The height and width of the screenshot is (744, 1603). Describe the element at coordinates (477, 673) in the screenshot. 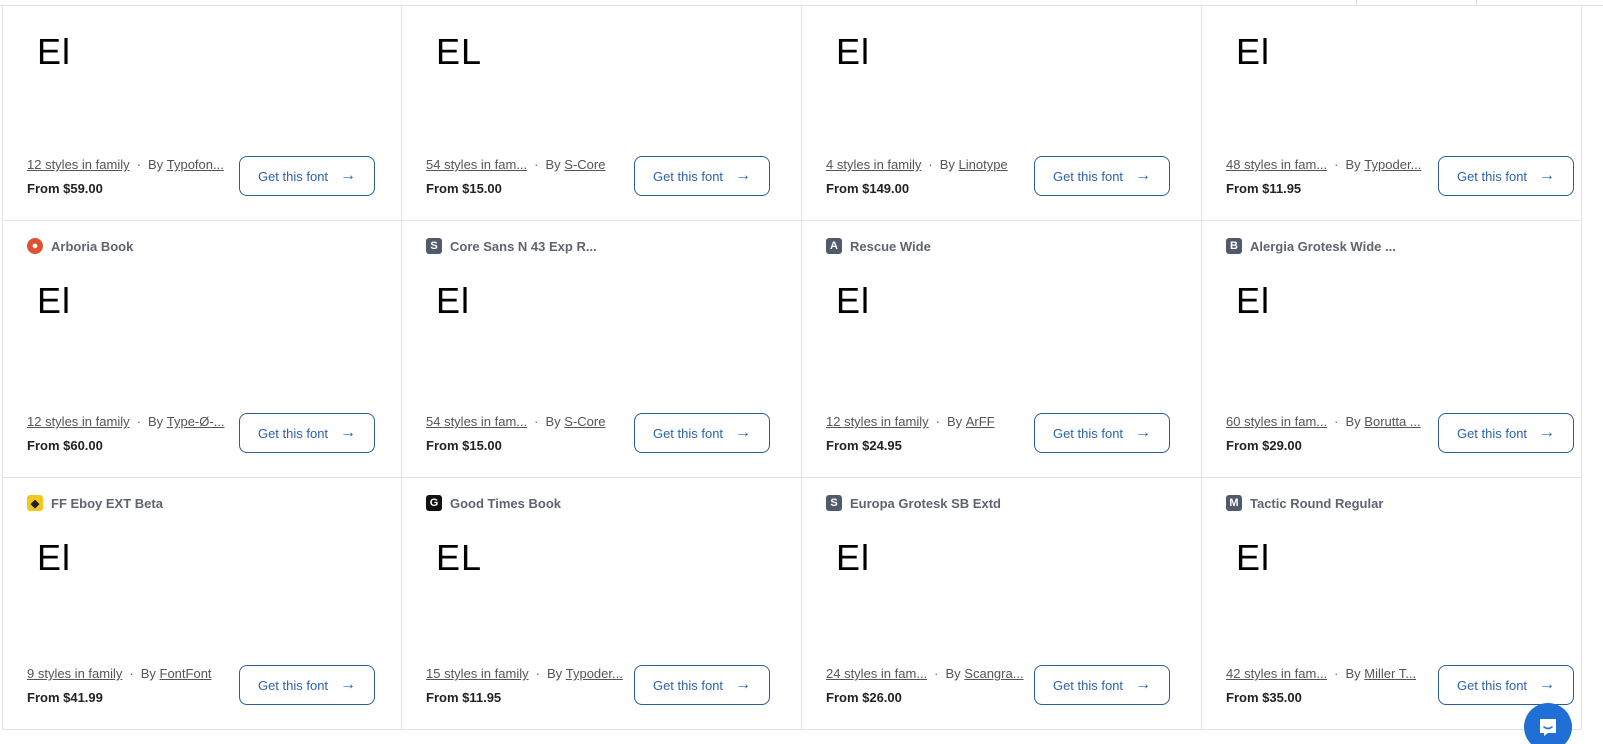

I see `styles-link: 15 styles in family` at that location.